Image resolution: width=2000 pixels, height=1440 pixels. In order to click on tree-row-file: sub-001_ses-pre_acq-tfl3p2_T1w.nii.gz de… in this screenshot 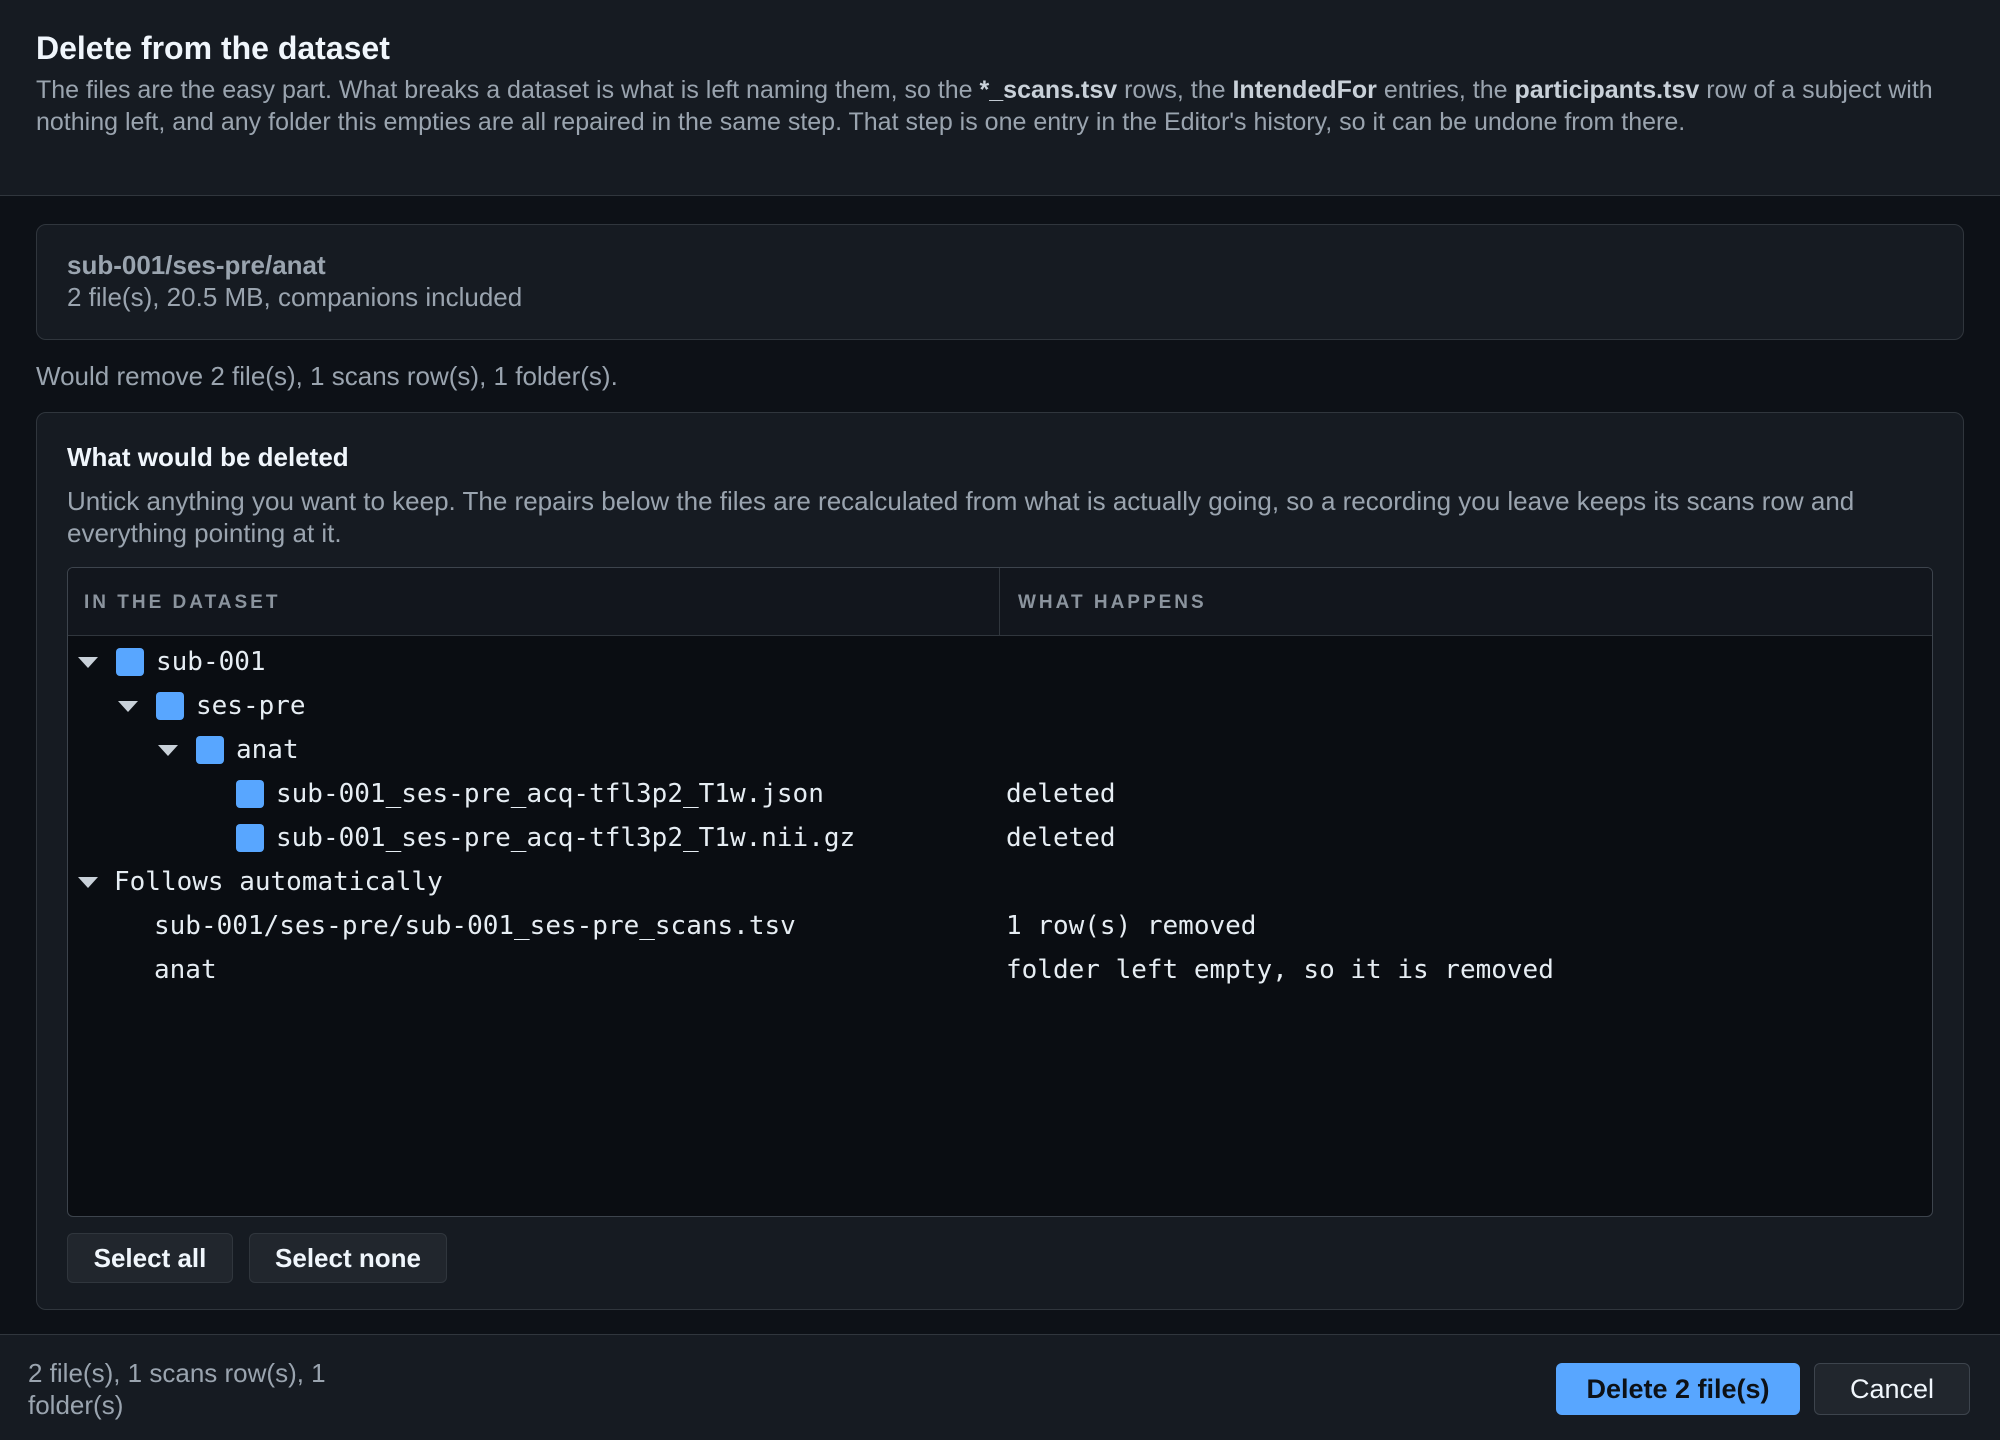, I will do `click(1000, 838)`.